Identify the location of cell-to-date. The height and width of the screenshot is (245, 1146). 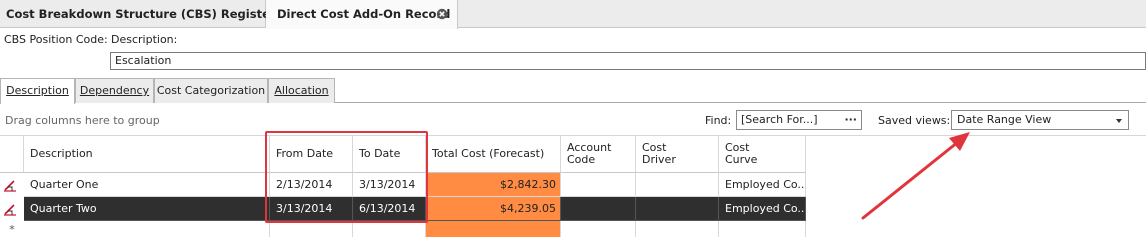
(389, 229).